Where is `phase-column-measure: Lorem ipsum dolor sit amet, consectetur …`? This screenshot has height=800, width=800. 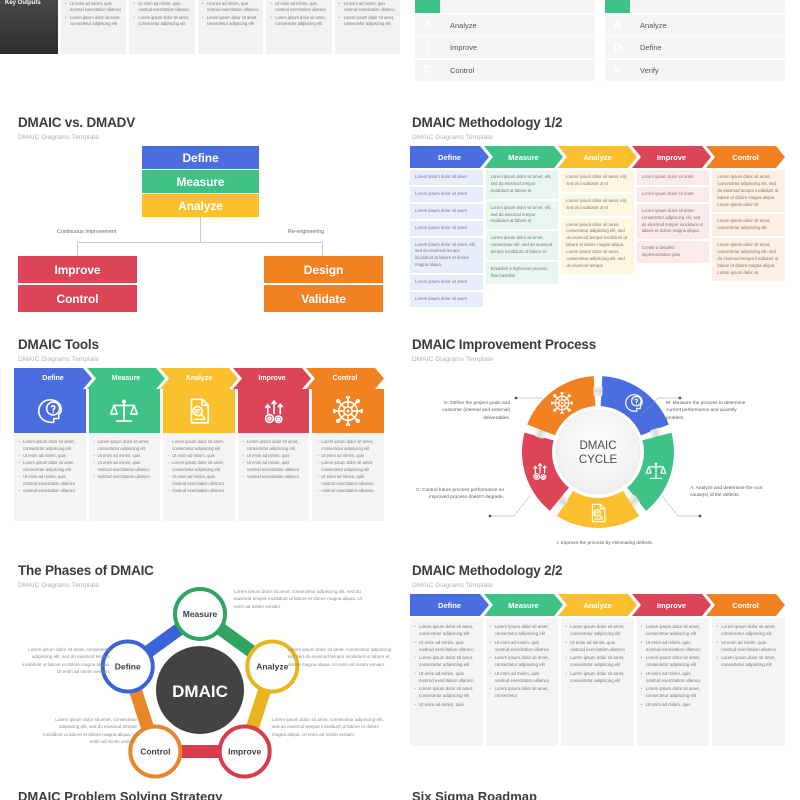
phase-column-measure: Lorem ipsum dolor sit amet, consectetur … is located at coordinates (522, 682).